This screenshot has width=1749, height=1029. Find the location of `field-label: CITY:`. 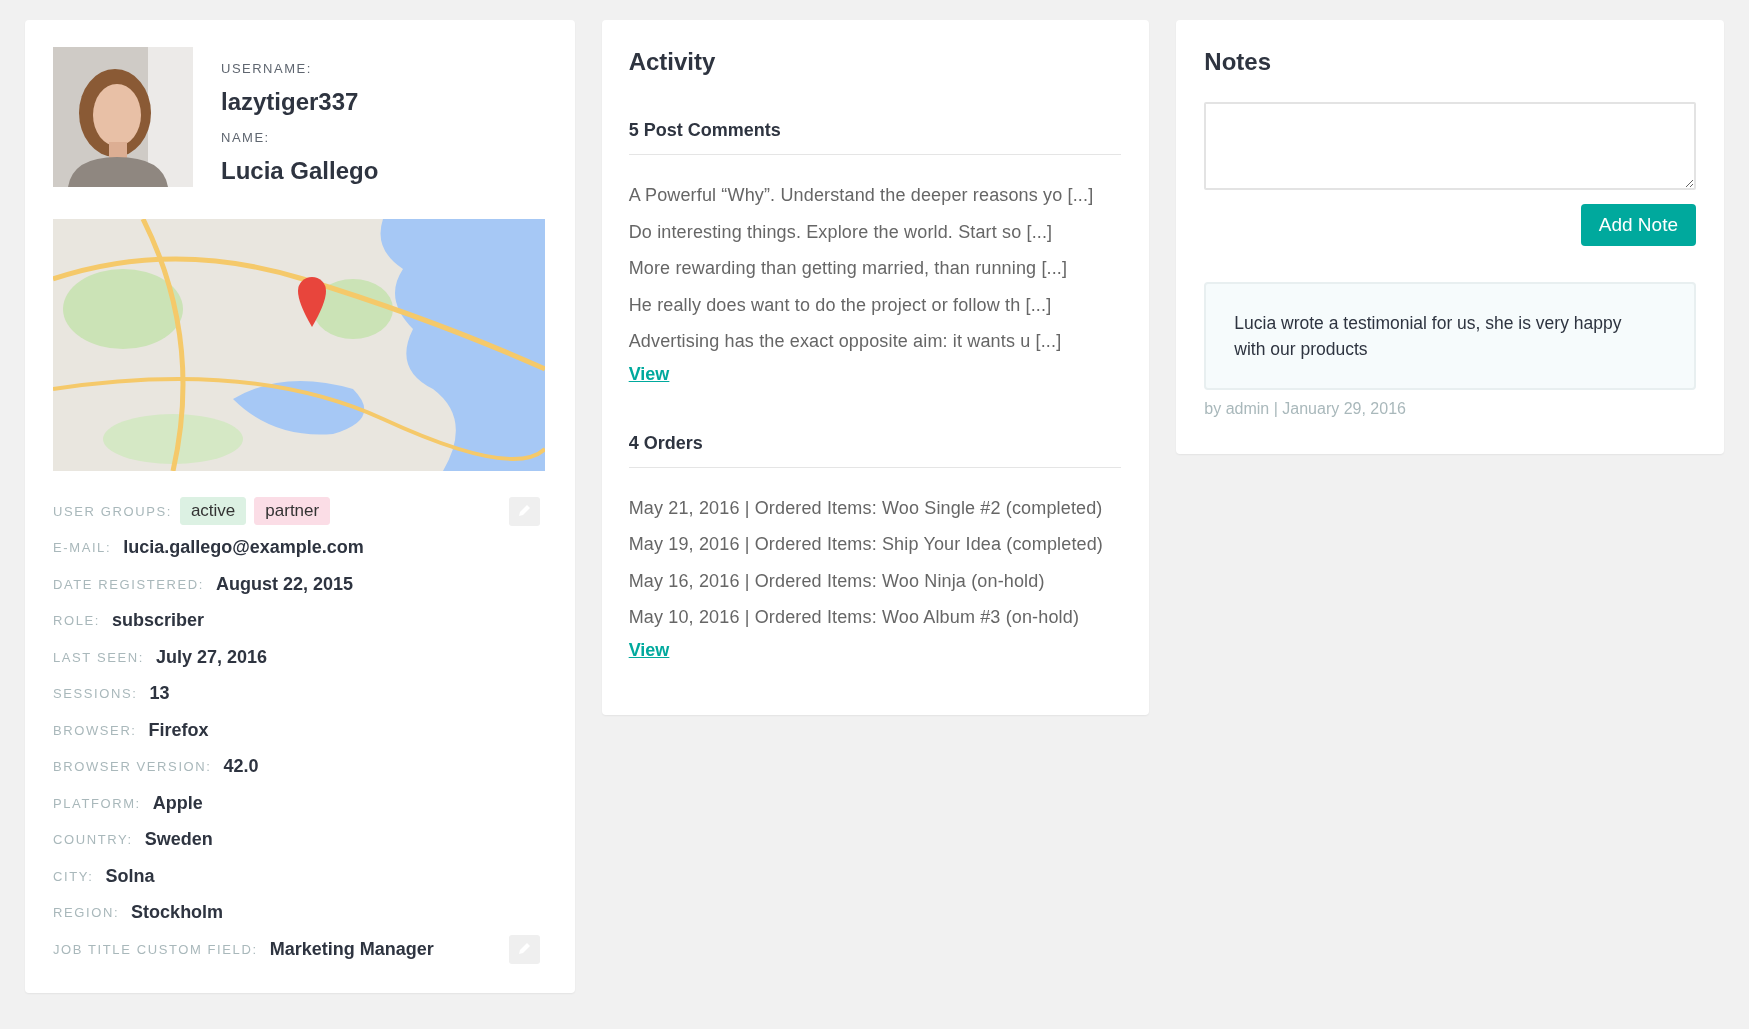

field-label: CITY: is located at coordinates (73, 876).